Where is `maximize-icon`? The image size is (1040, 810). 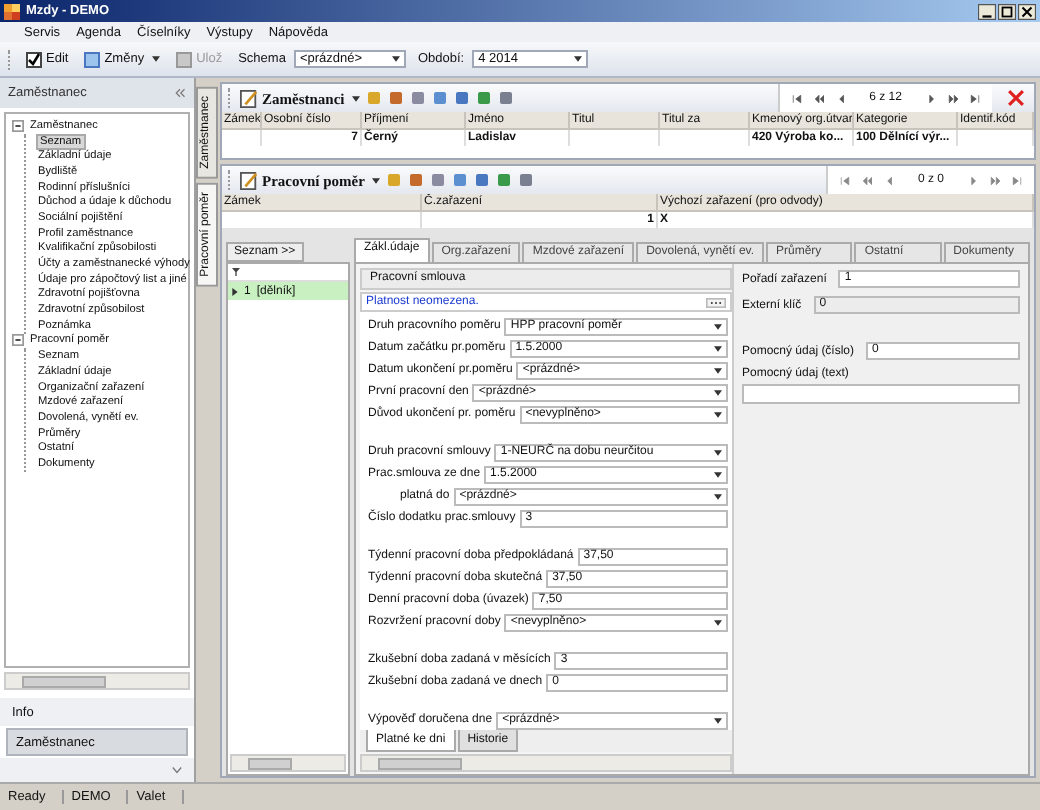
maximize-icon is located at coordinates (1007, 11).